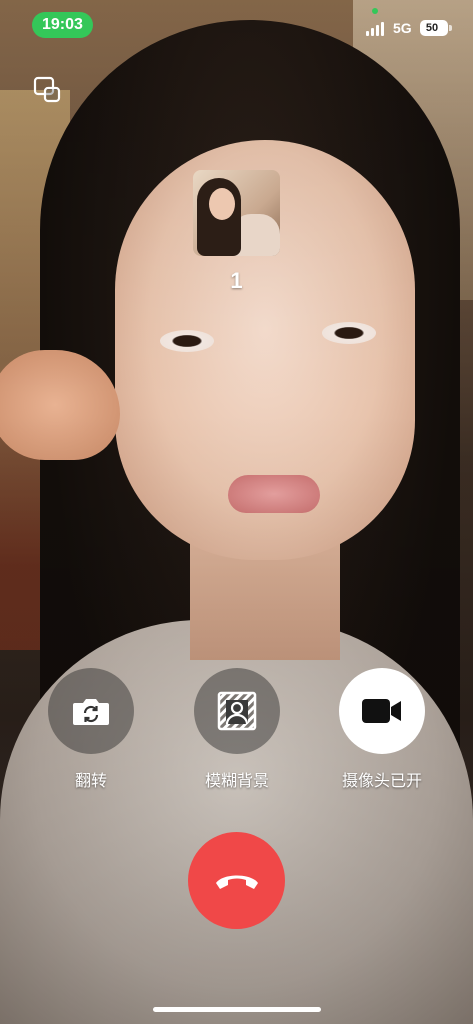  I want to click on battery-icon: 50, so click(434, 28).